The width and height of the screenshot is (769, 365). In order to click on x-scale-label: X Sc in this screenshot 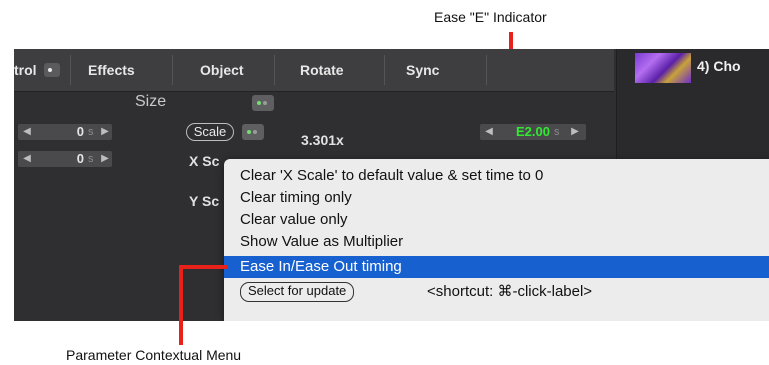, I will do `click(204, 161)`.